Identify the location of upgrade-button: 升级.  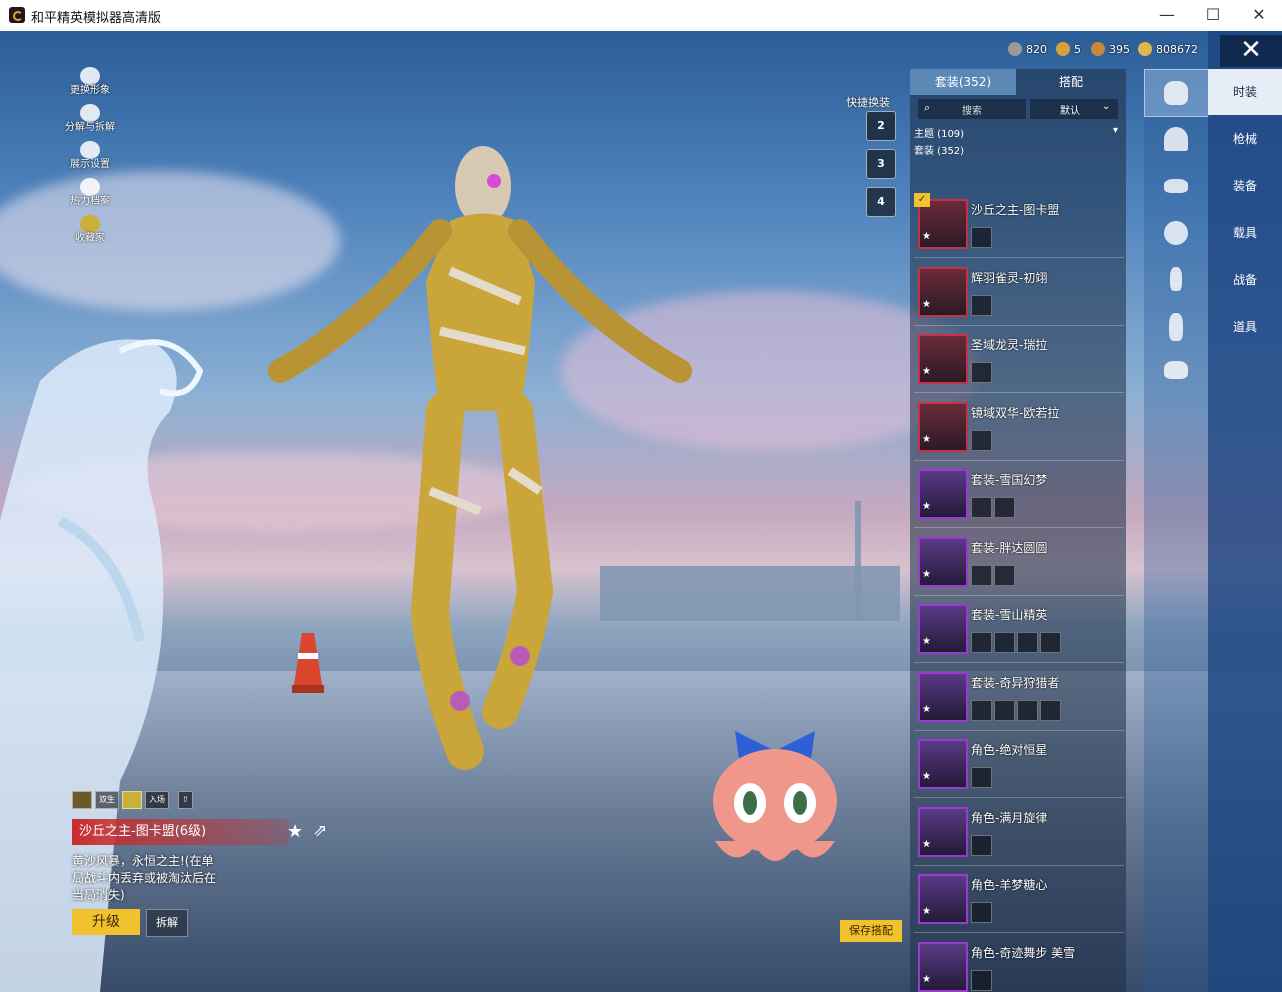
(106, 922).